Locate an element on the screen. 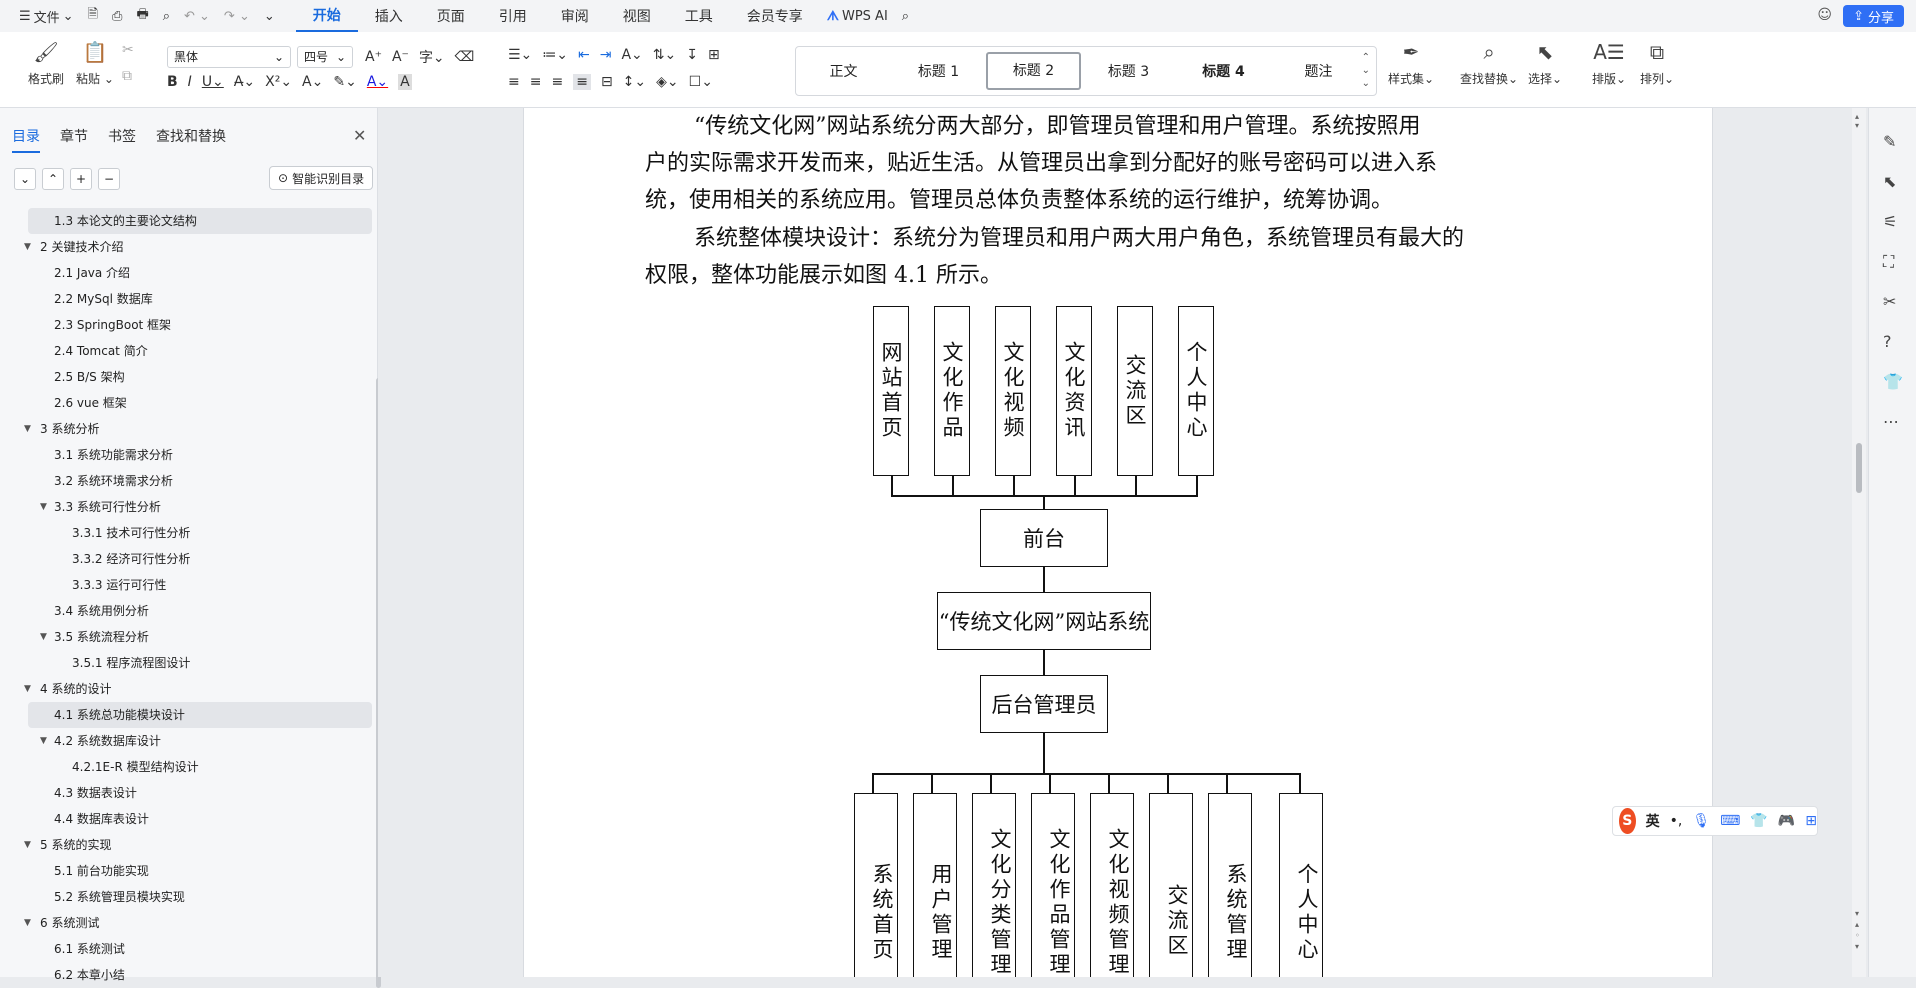 The image size is (1916, 988). toc-item: 4.2.1E-R 模型结构设计 is located at coordinates (189, 767).